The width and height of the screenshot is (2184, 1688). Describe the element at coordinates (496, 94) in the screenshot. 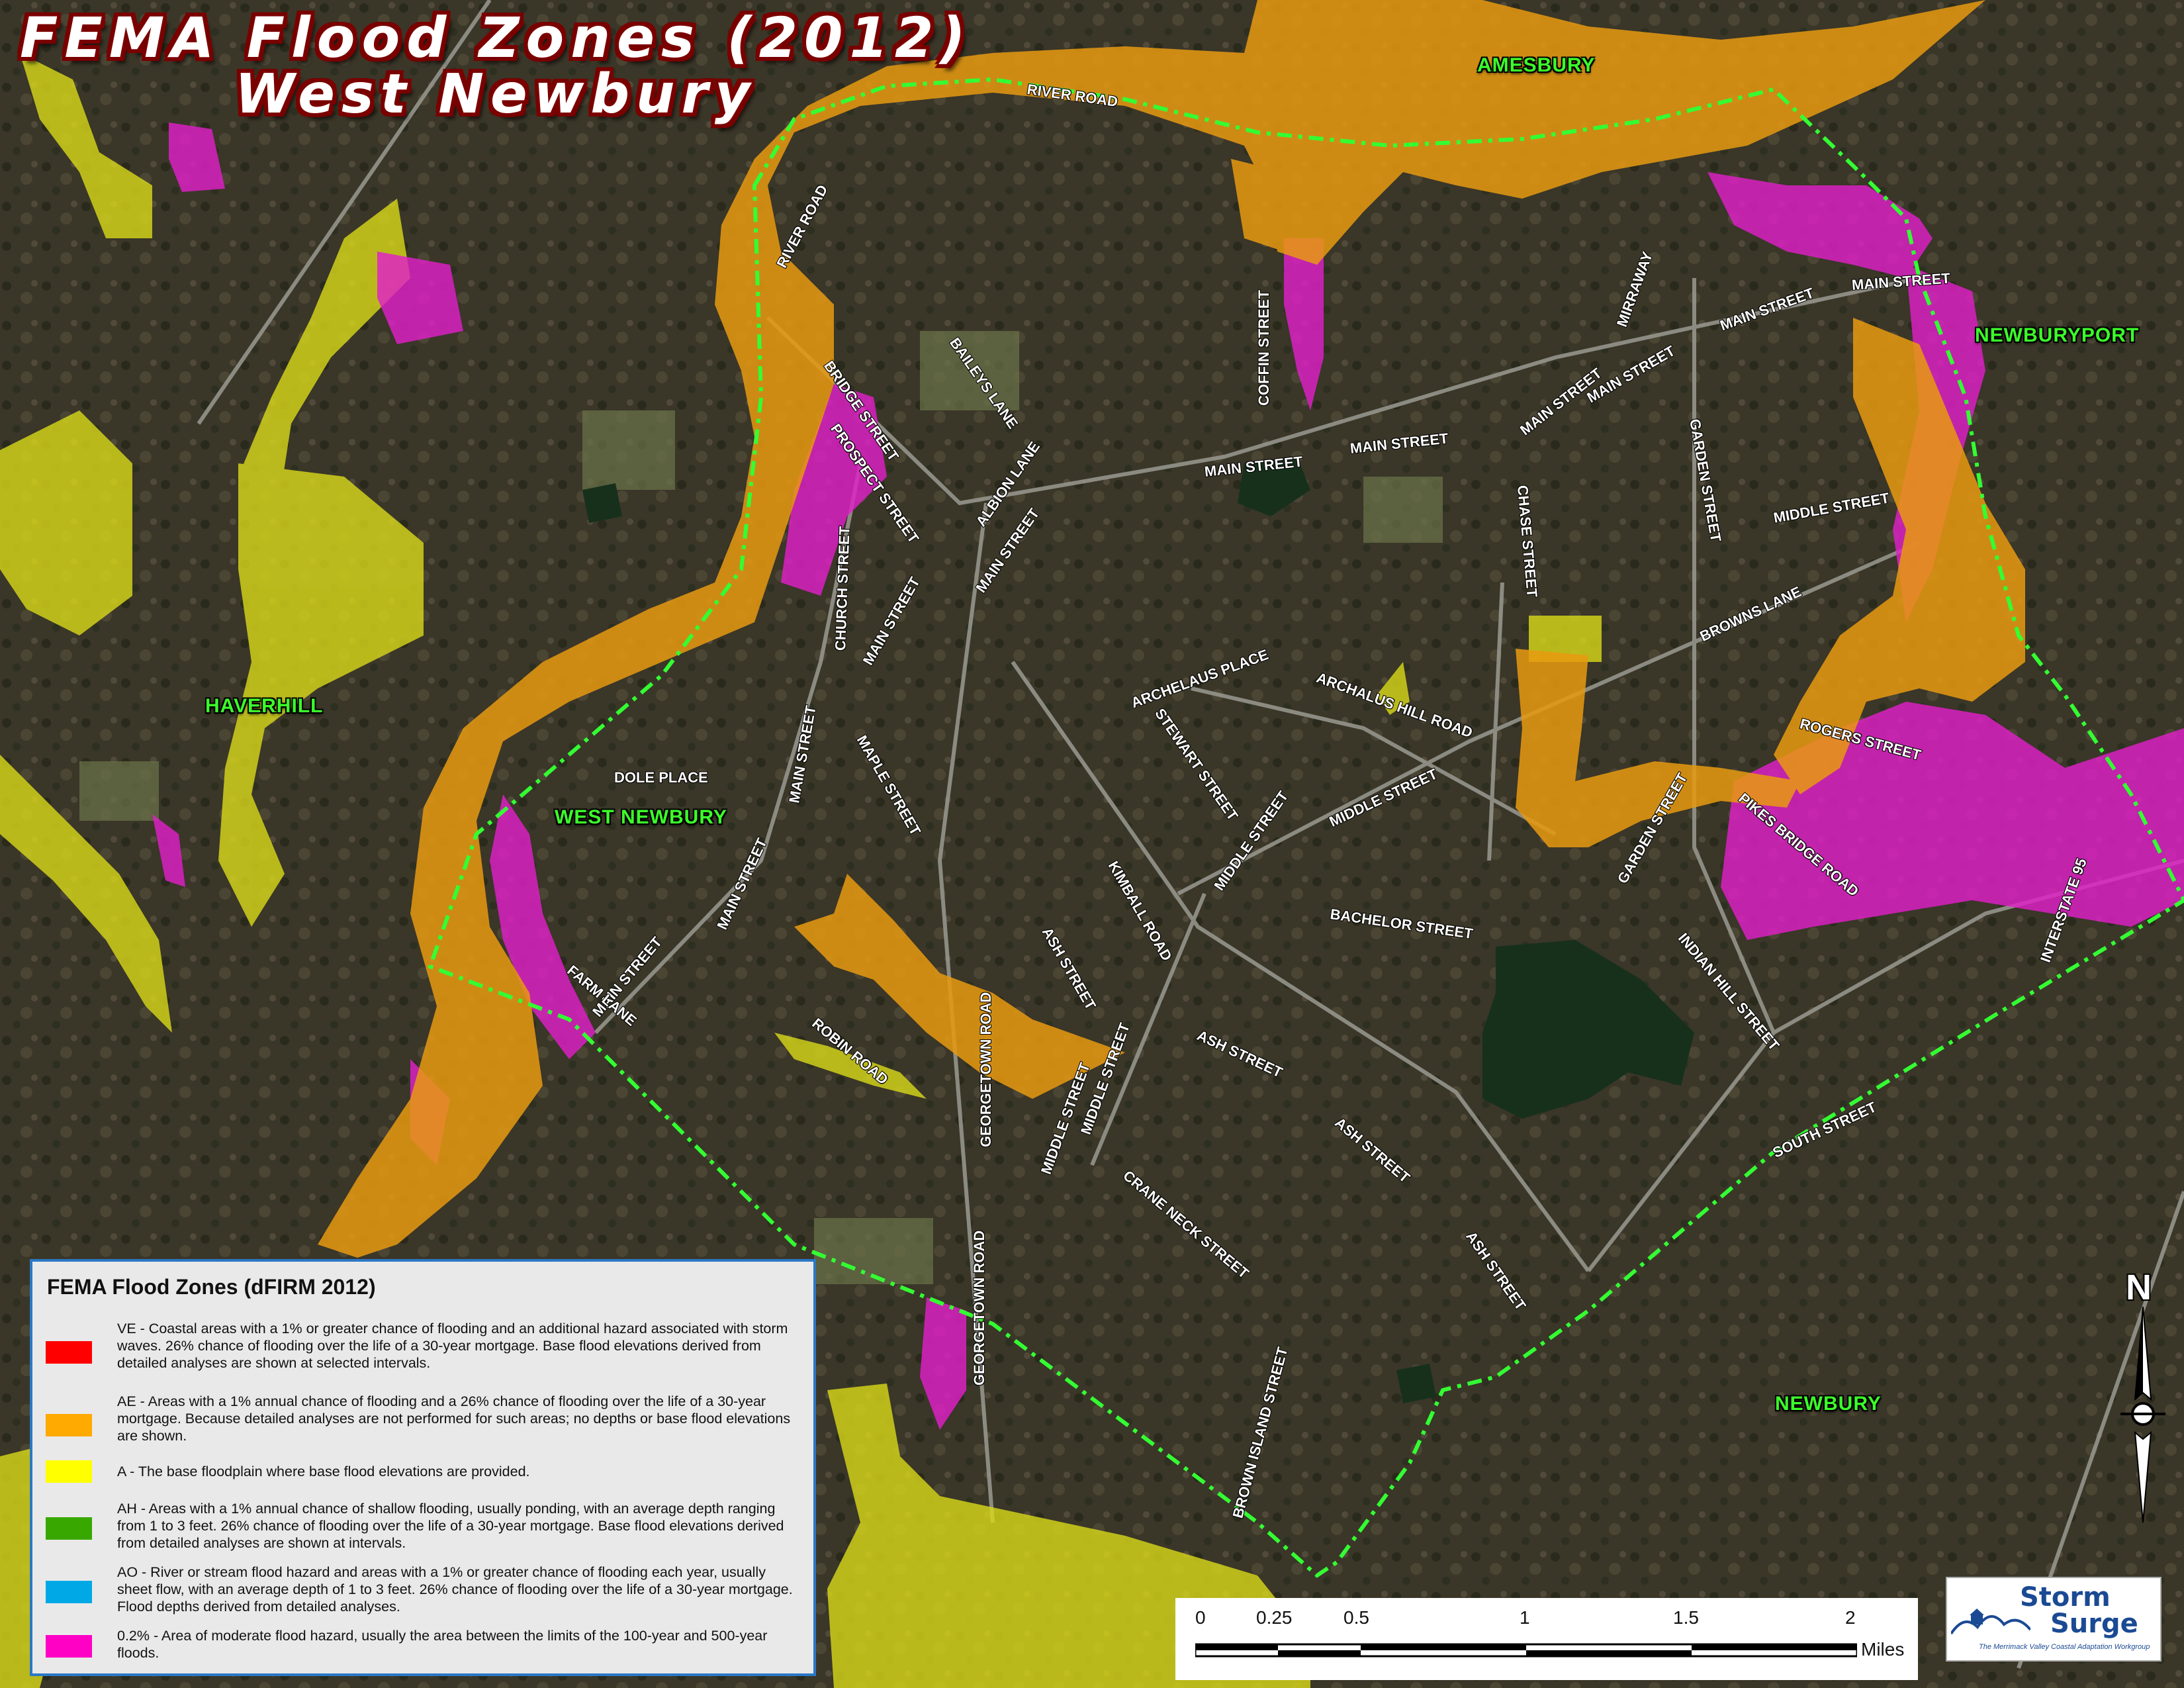

I see `map-subtitle: West Newbury` at that location.